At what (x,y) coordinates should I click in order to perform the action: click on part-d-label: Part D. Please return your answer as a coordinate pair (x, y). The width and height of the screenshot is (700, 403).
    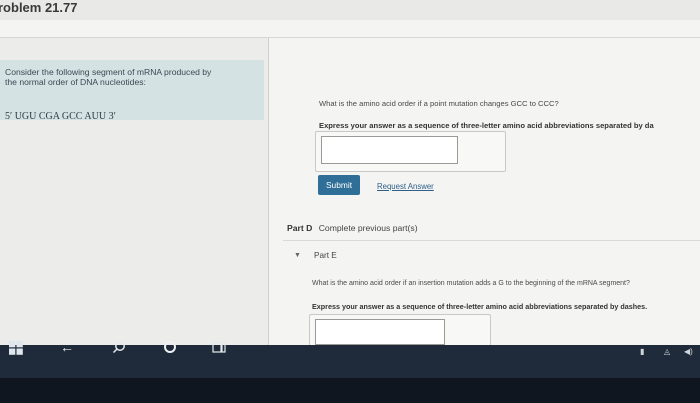
    Looking at the image, I should click on (300, 228).